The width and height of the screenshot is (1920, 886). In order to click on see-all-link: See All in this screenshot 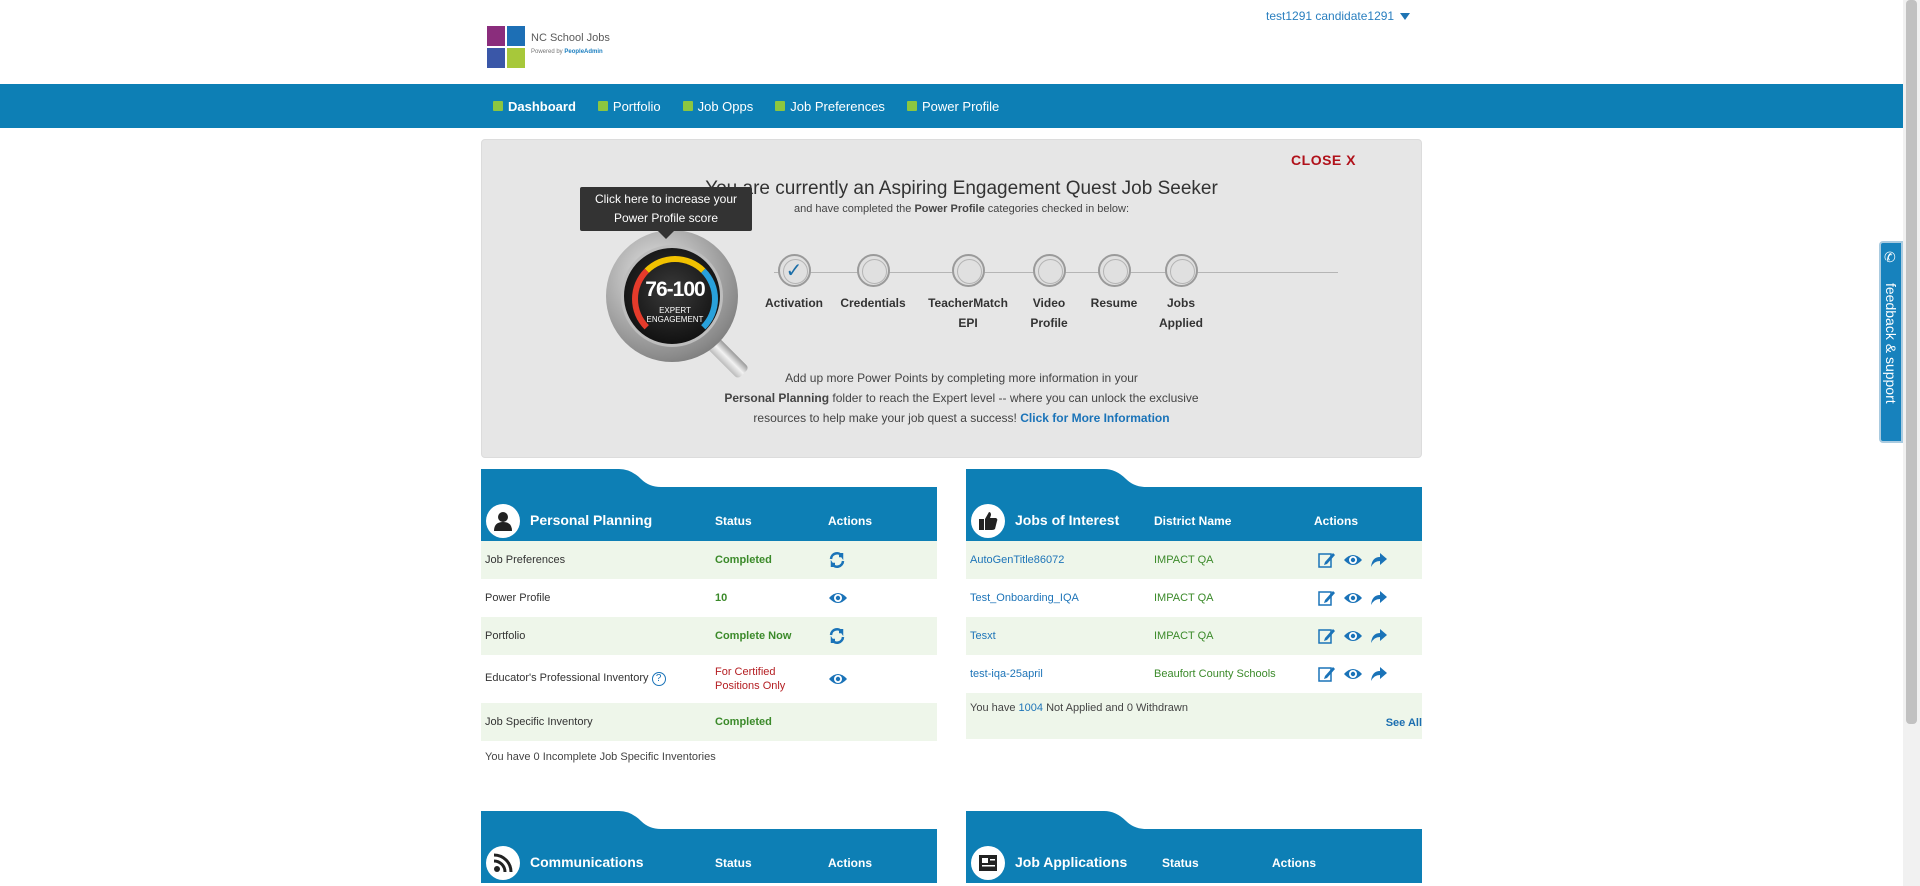, I will do `click(1404, 723)`.